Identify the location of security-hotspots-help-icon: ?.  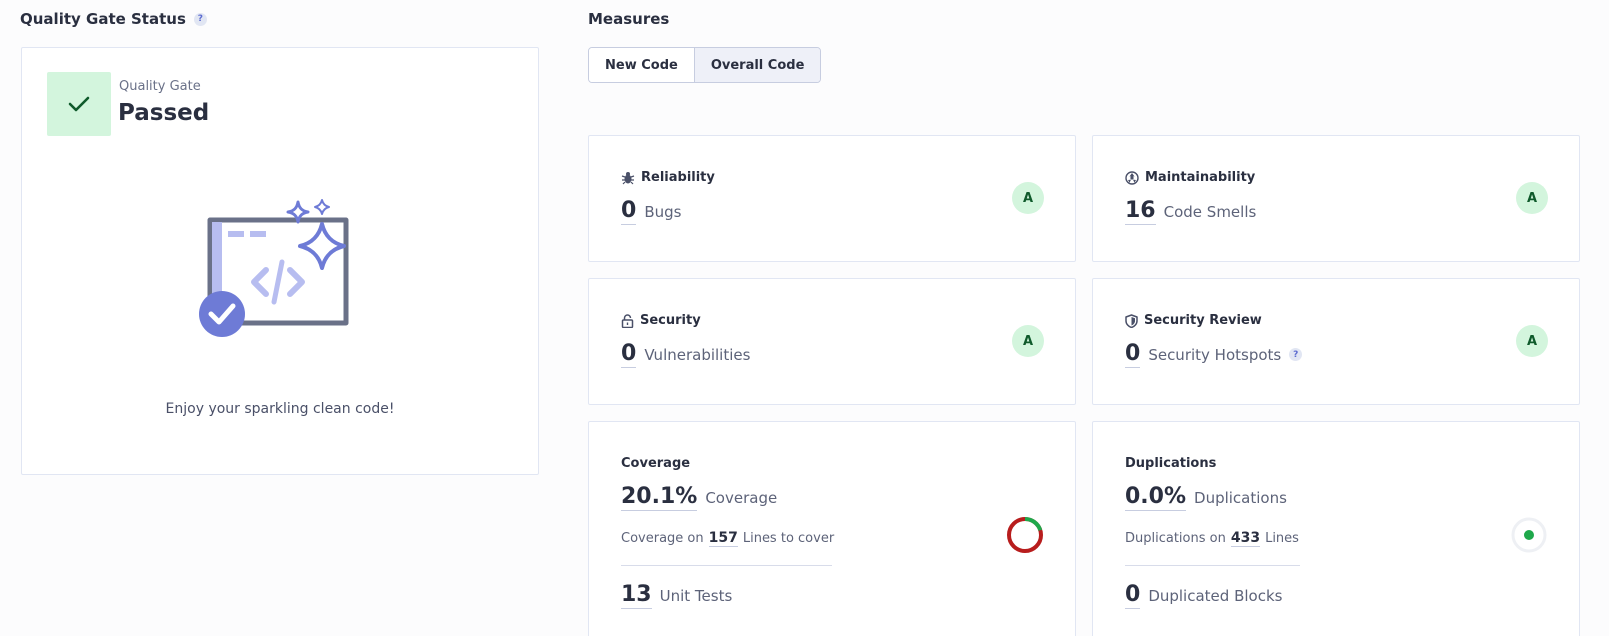
(1296, 354).